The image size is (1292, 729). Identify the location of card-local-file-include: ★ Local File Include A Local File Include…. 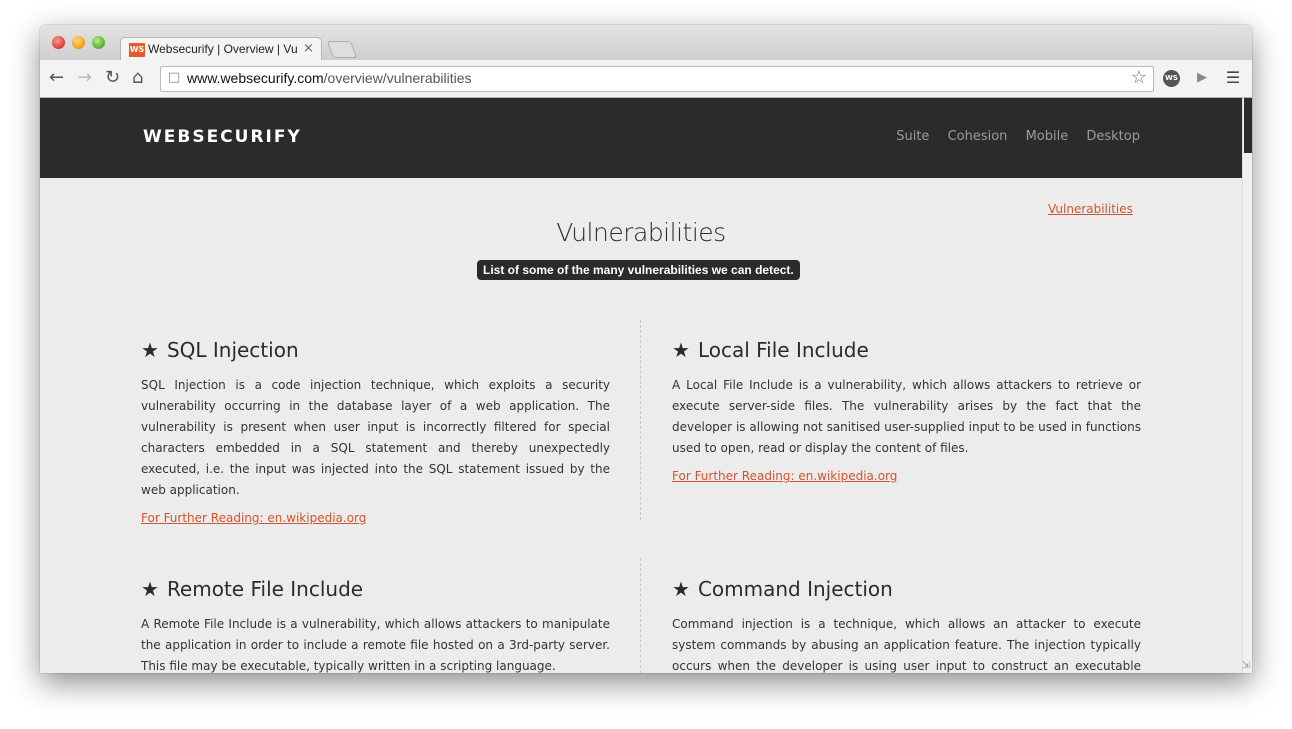
(906, 409).